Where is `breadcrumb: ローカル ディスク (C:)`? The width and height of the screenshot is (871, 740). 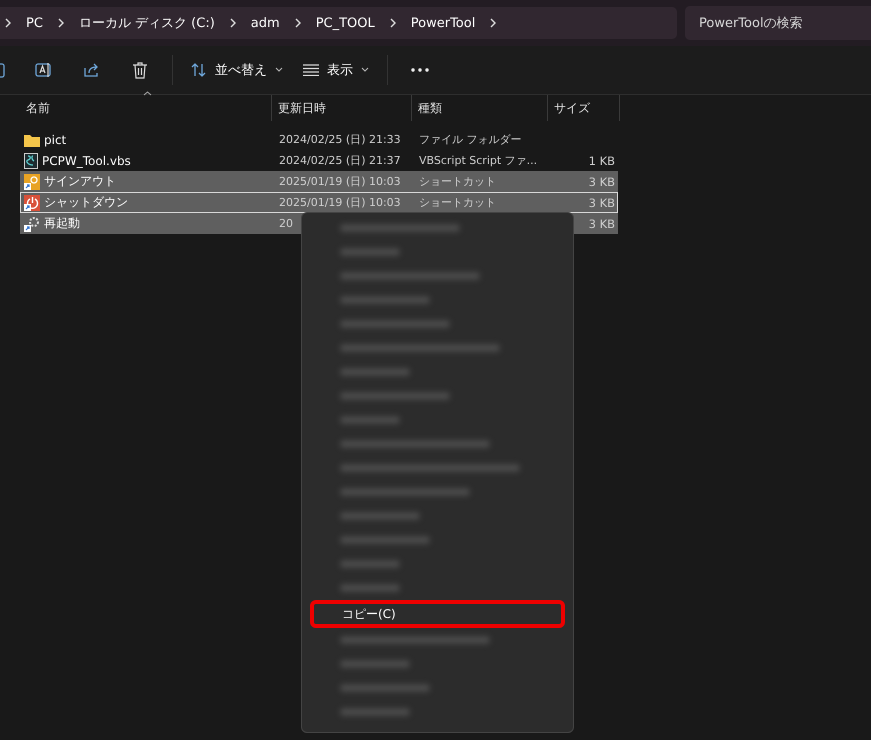
breadcrumb: ローカル ディスク (C:) is located at coordinates (146, 23).